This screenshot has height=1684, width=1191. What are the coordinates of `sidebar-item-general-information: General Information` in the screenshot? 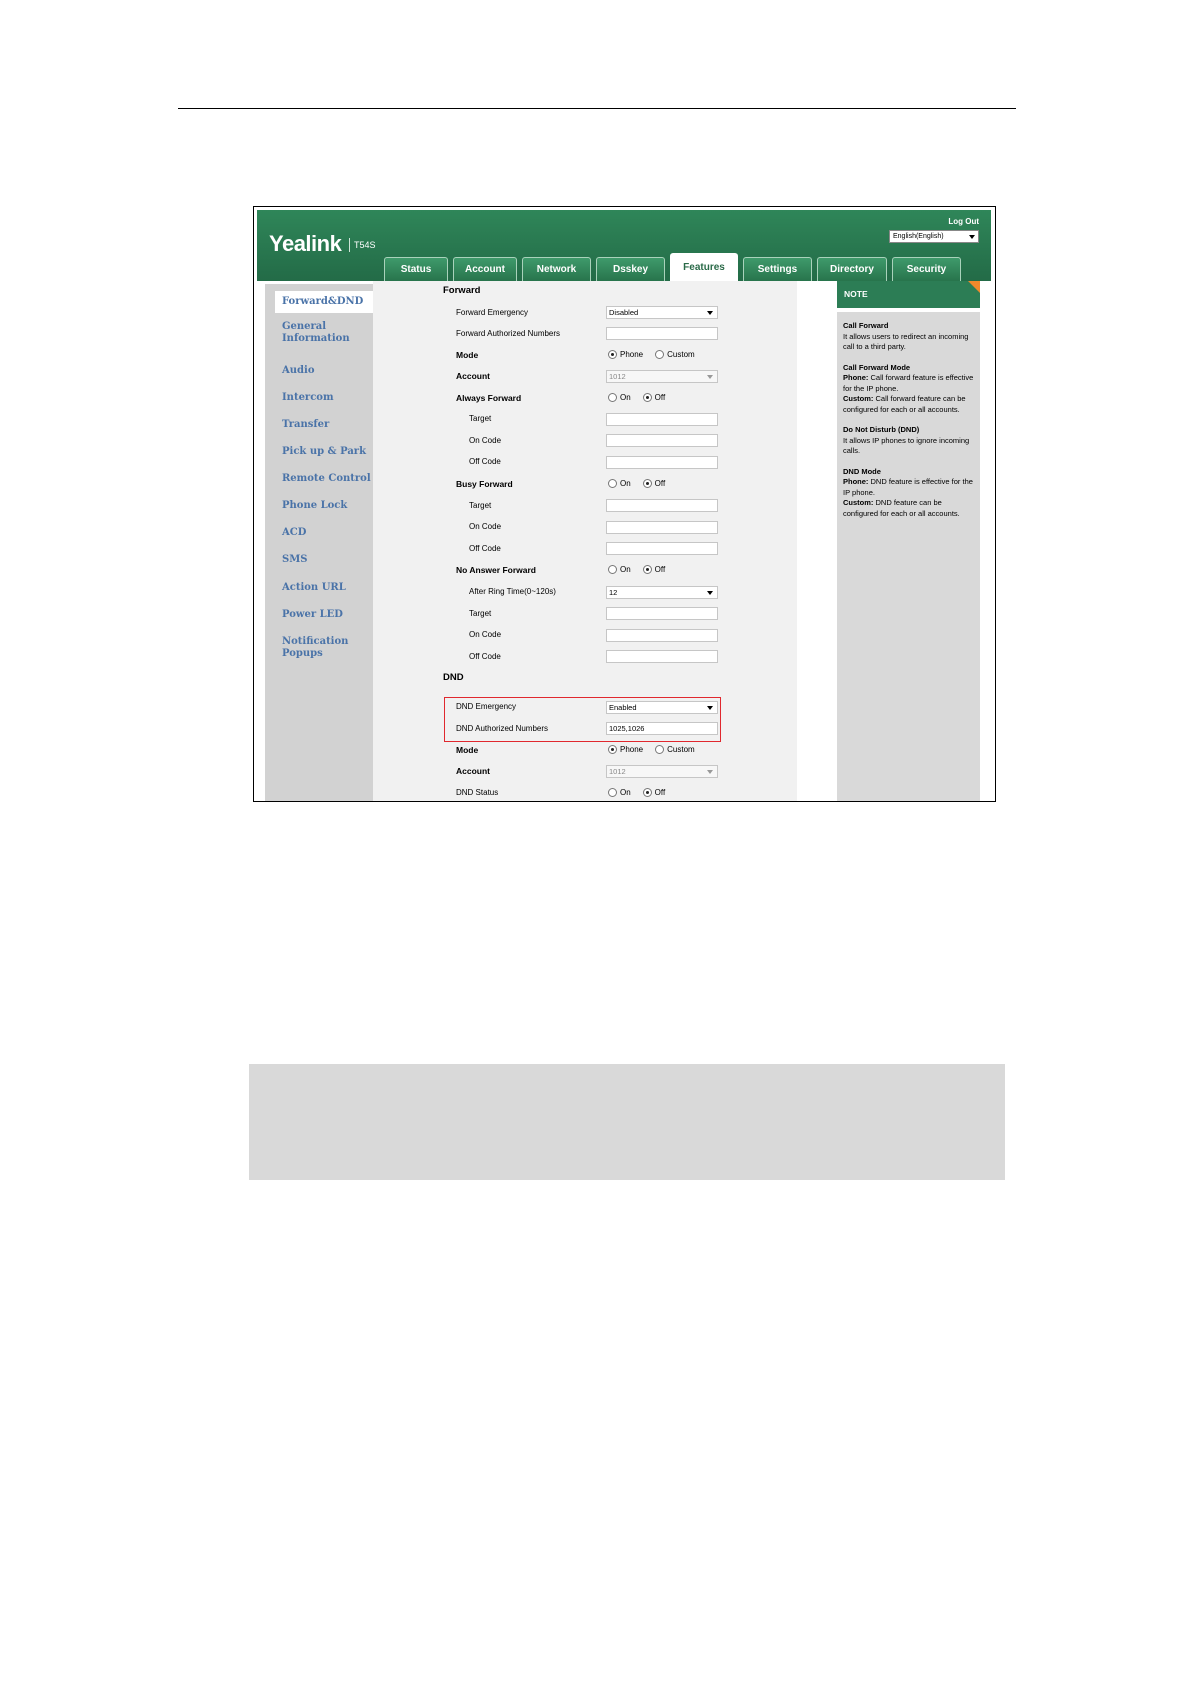 It's located at (322, 333).